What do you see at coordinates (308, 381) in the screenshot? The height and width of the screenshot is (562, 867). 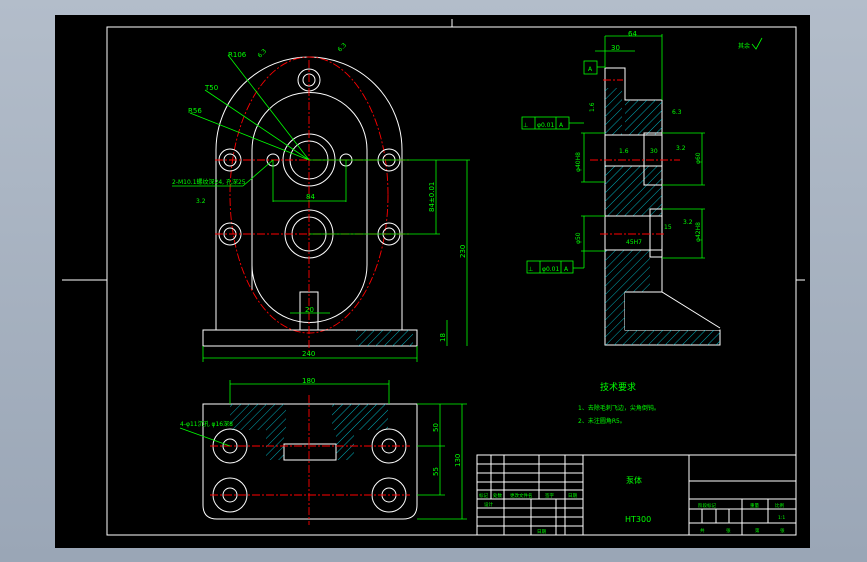 I see `dimension: 180` at bounding box center [308, 381].